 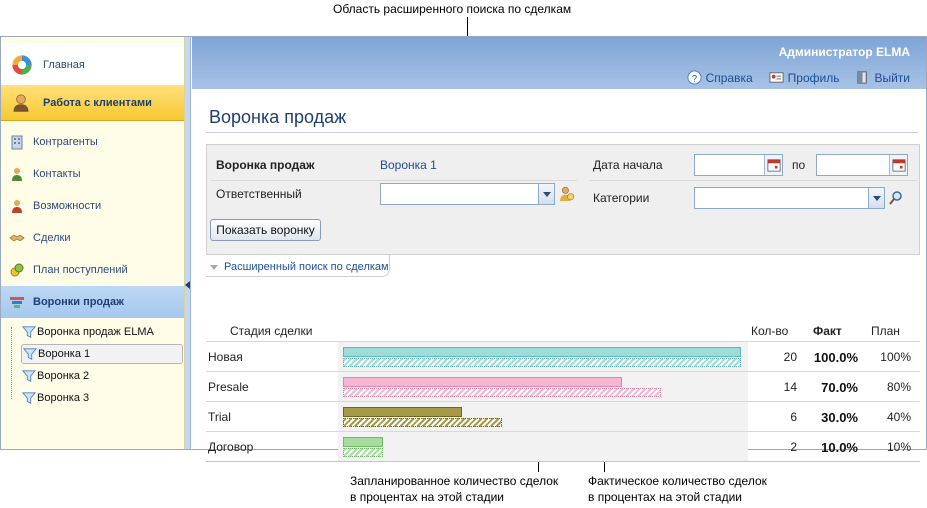 I want to click on sidebar-item-deals: Сделки, so click(x=92, y=238).